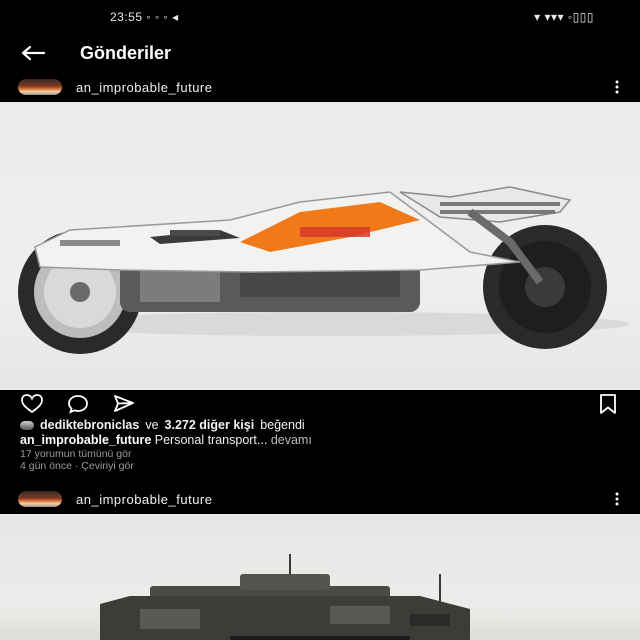 The height and width of the screenshot is (640, 640). Describe the element at coordinates (320, 638) in the screenshot. I see `home-indicator` at that location.